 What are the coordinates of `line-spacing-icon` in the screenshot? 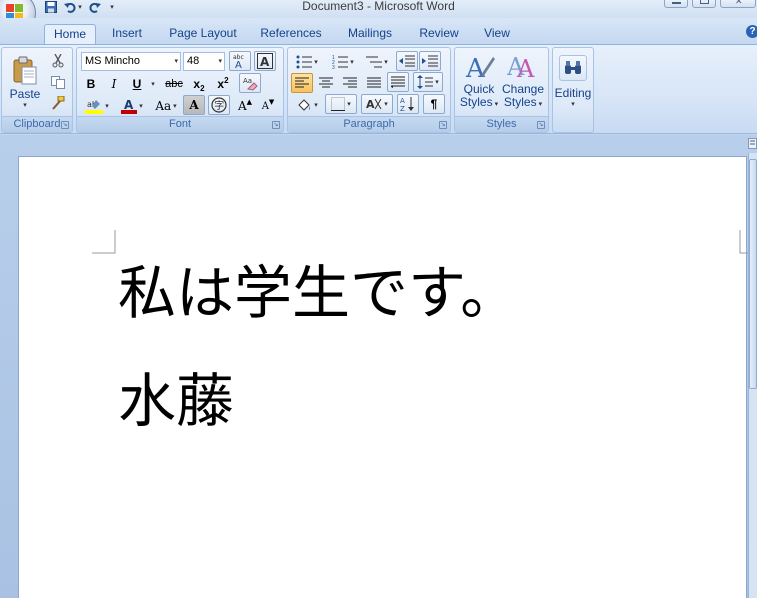 It's located at (425, 82).